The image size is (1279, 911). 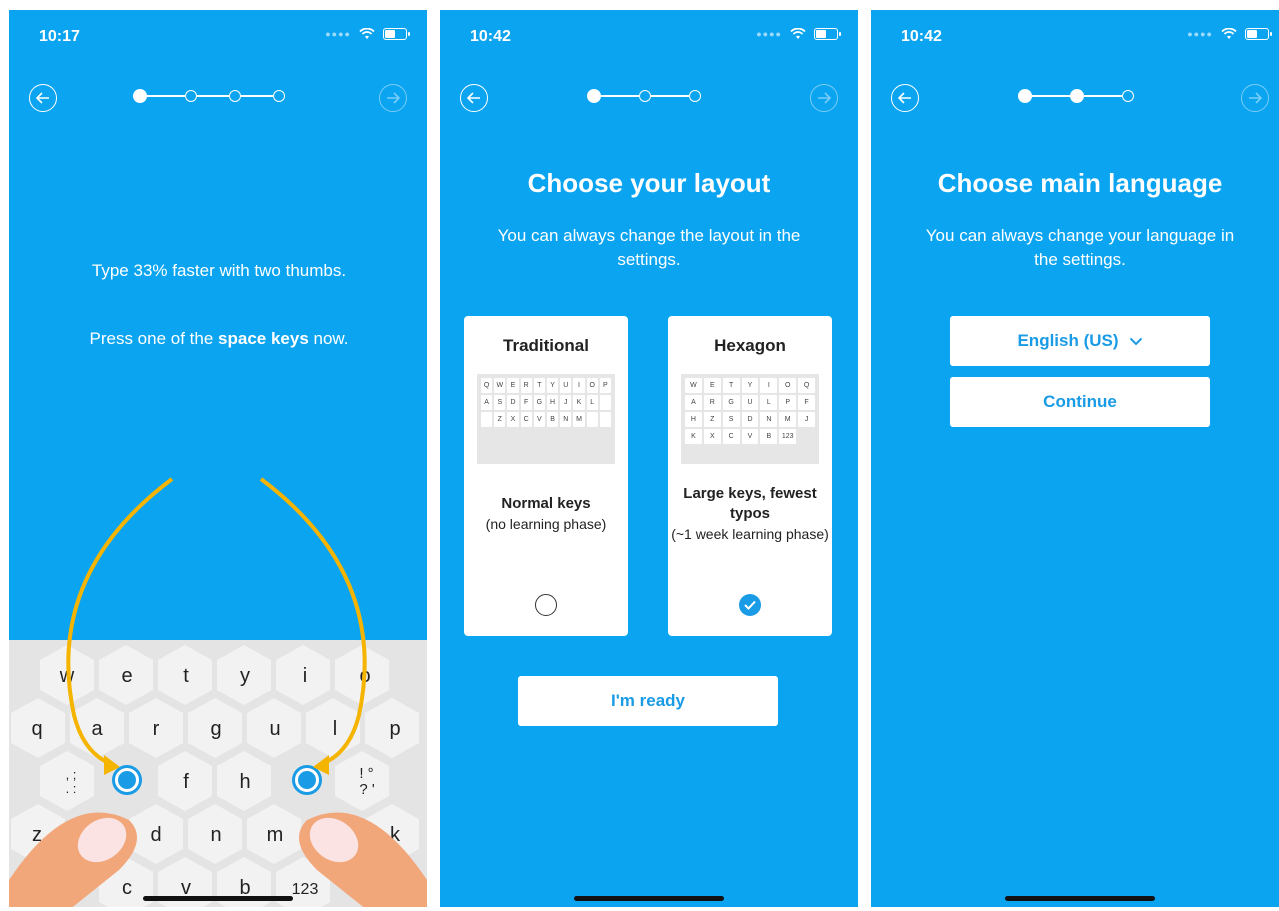 What do you see at coordinates (338, 34) in the screenshot?
I see `signal-icon: ●●●●` at bounding box center [338, 34].